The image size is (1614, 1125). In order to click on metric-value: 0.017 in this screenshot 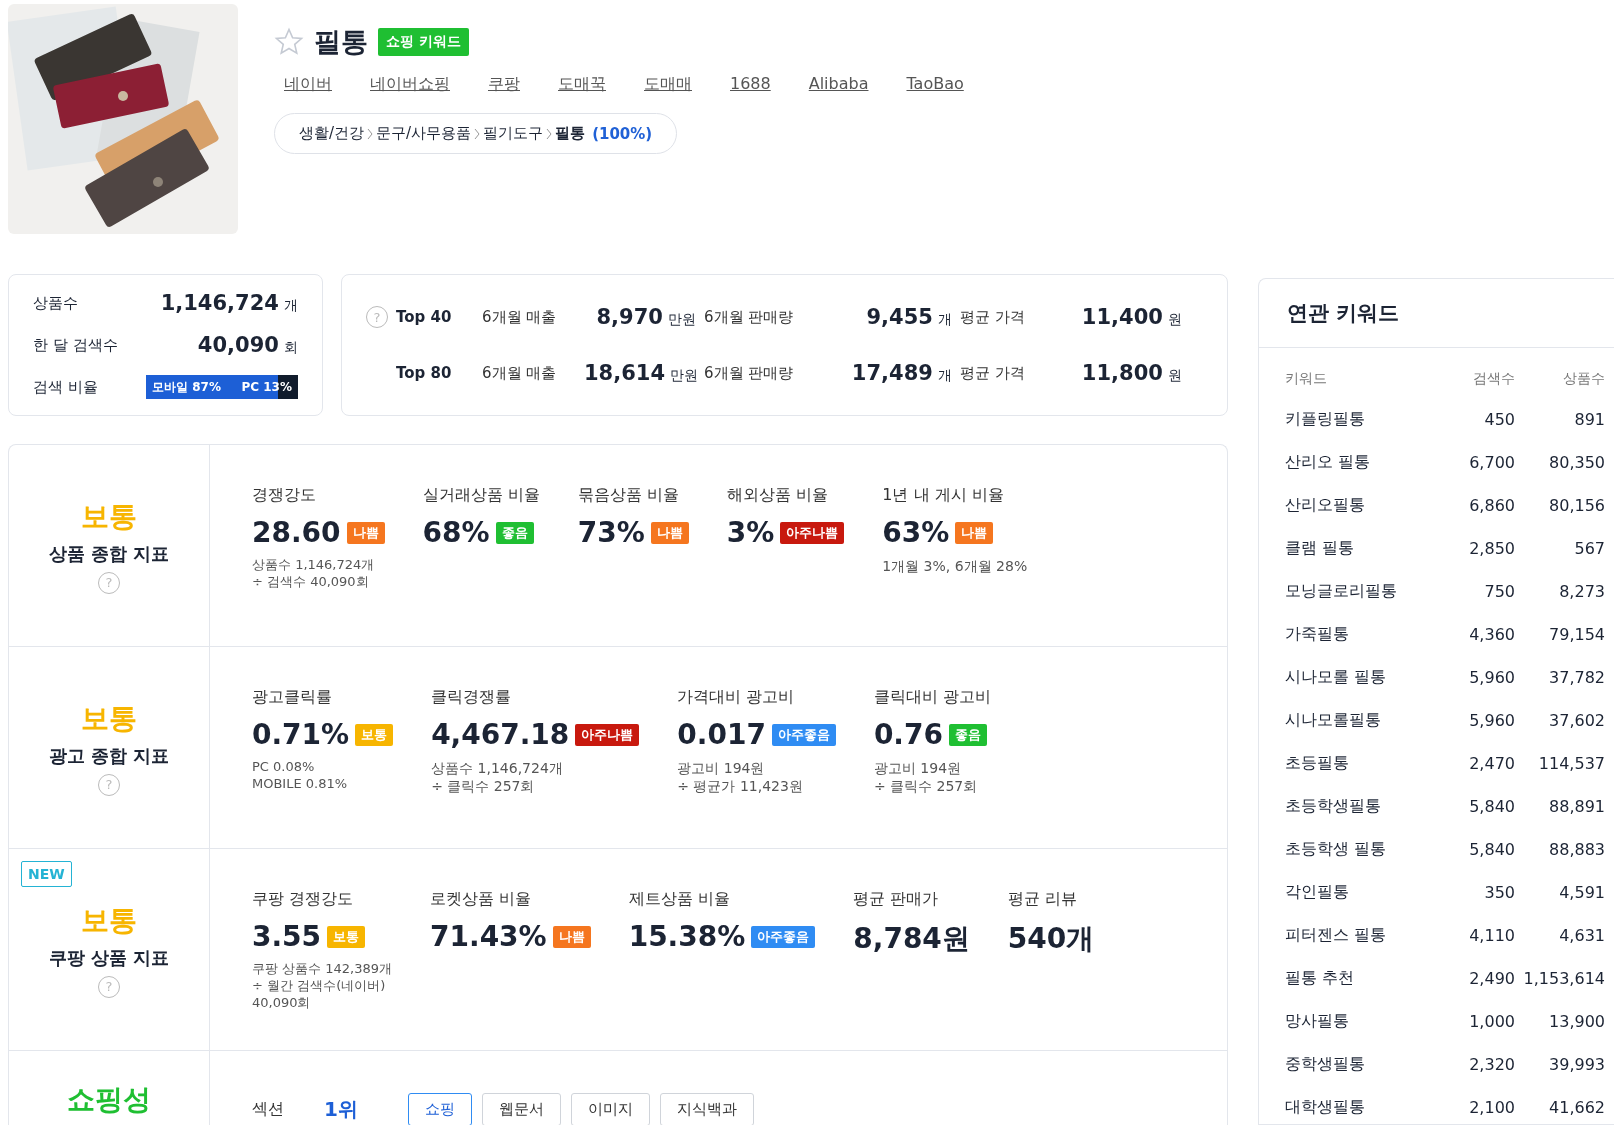, I will do `click(721, 734)`.